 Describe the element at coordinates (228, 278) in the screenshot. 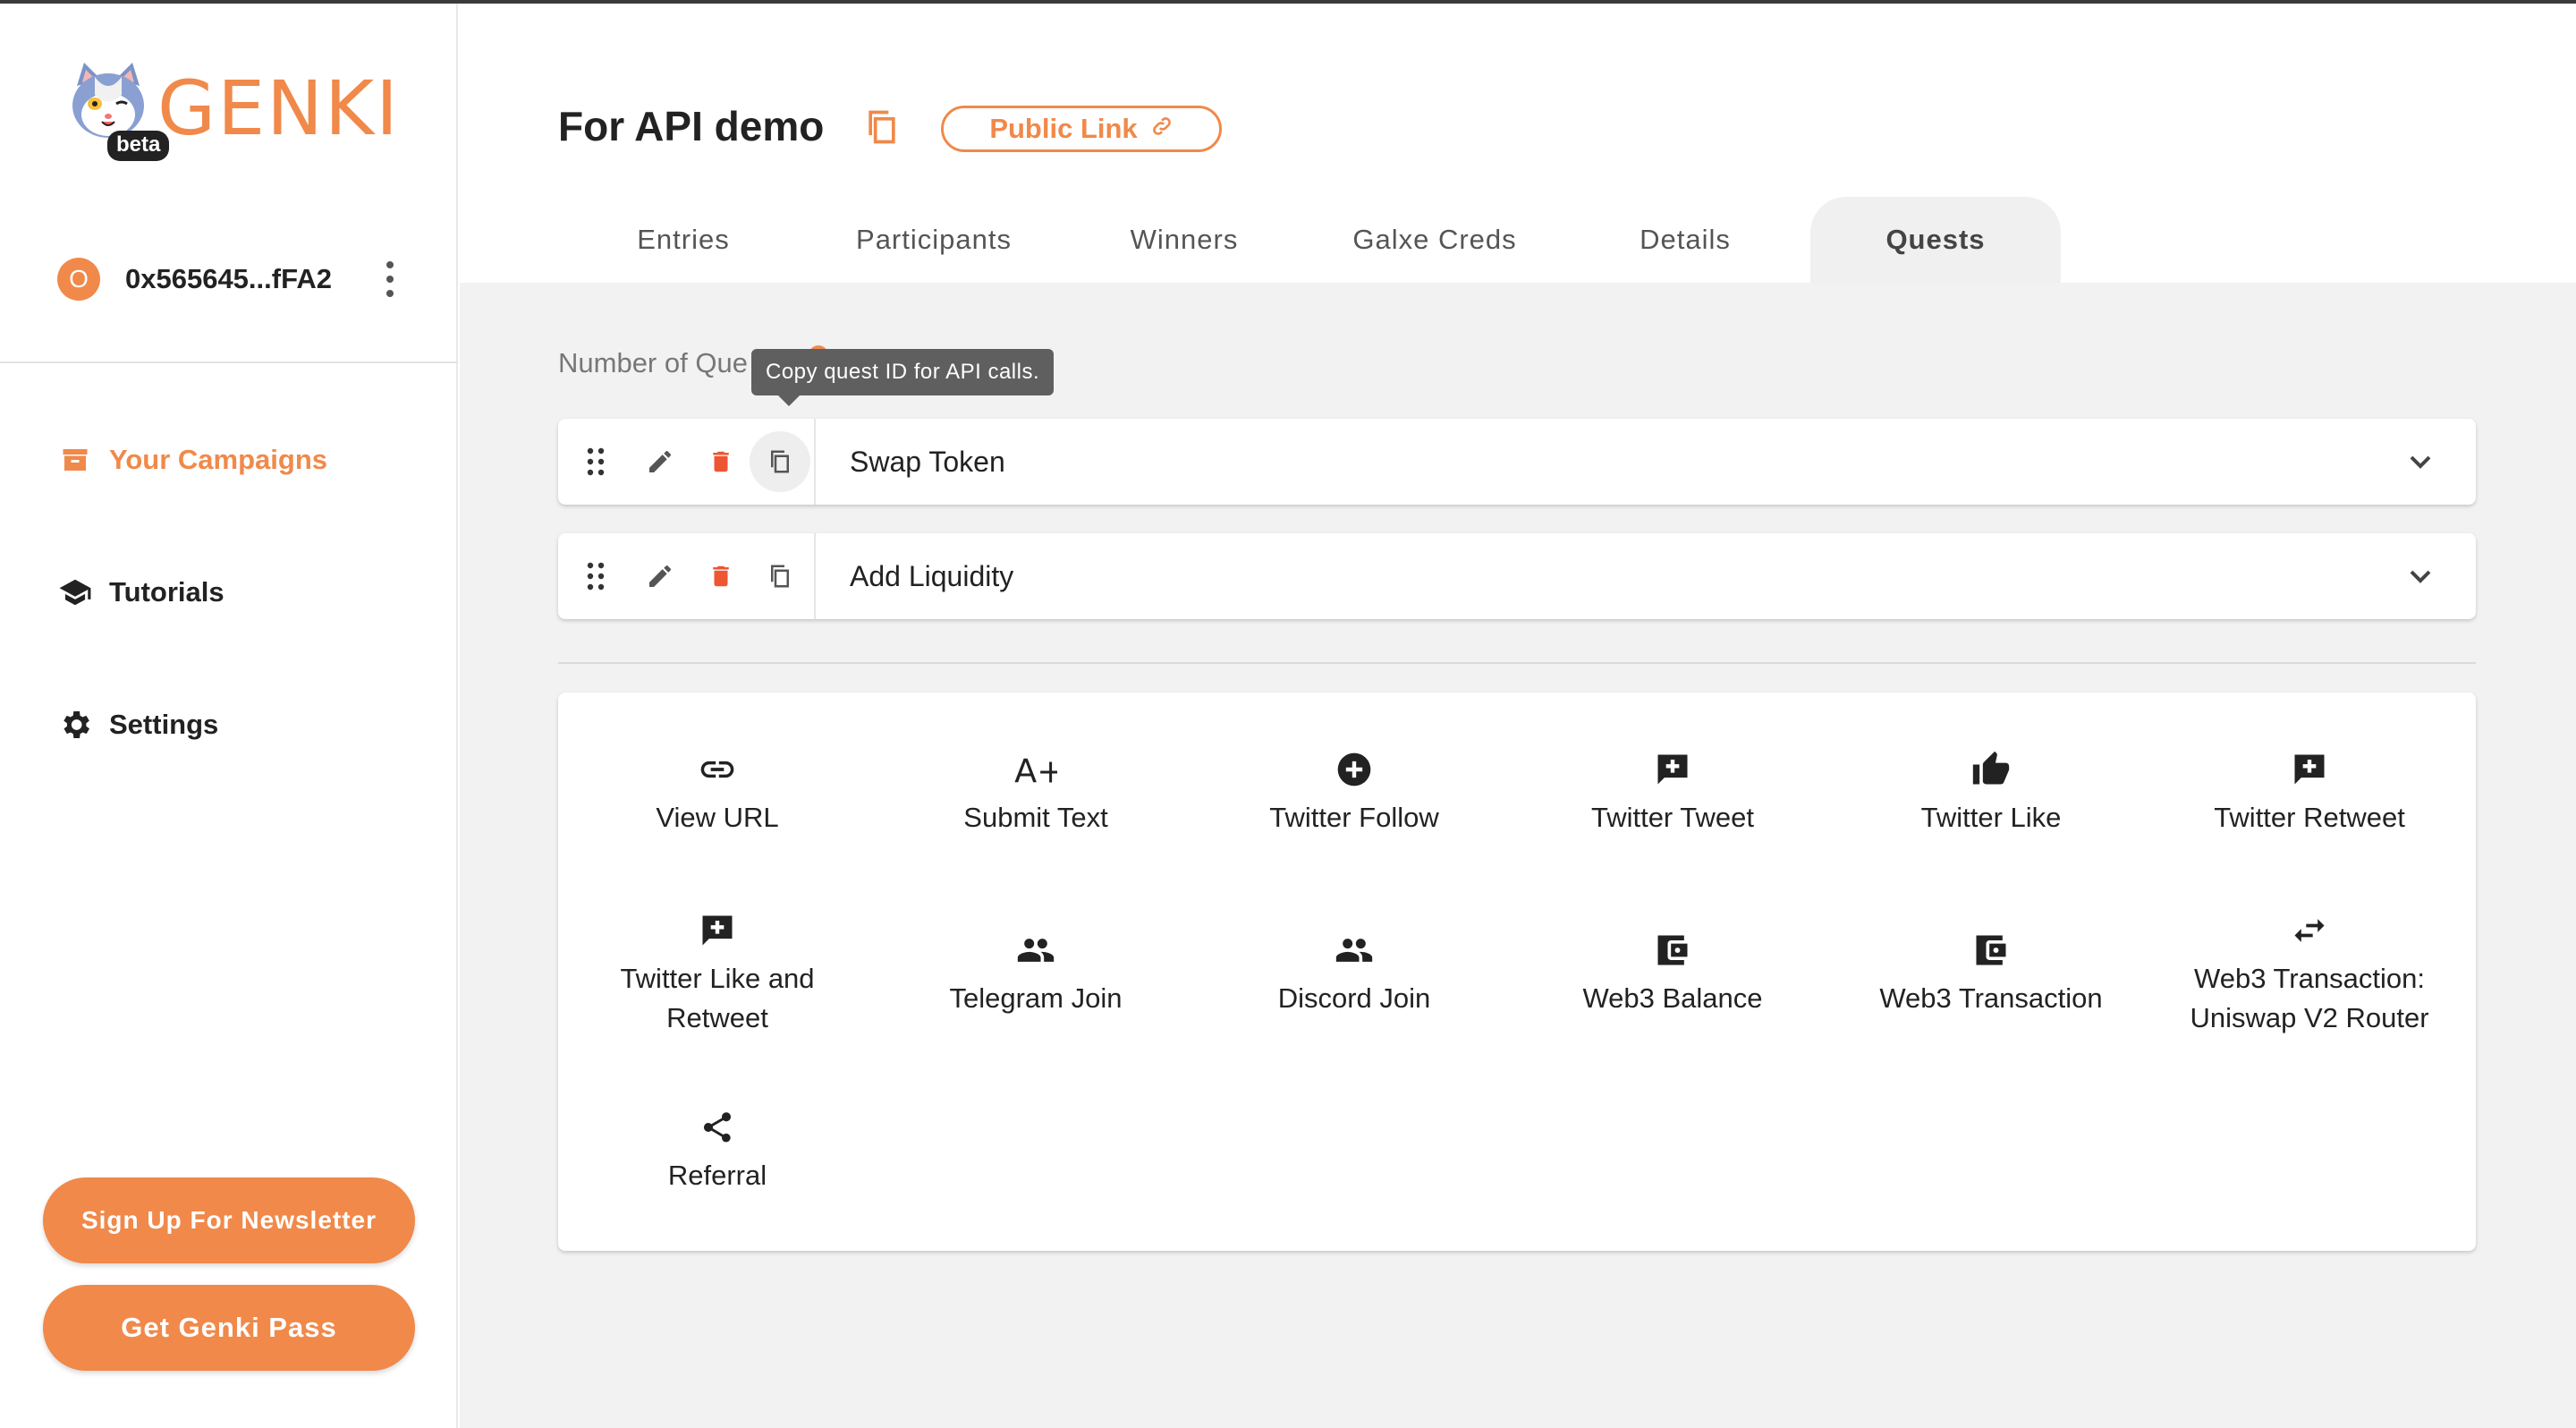

I see `wallet-address: 0x565645...fFA2` at that location.